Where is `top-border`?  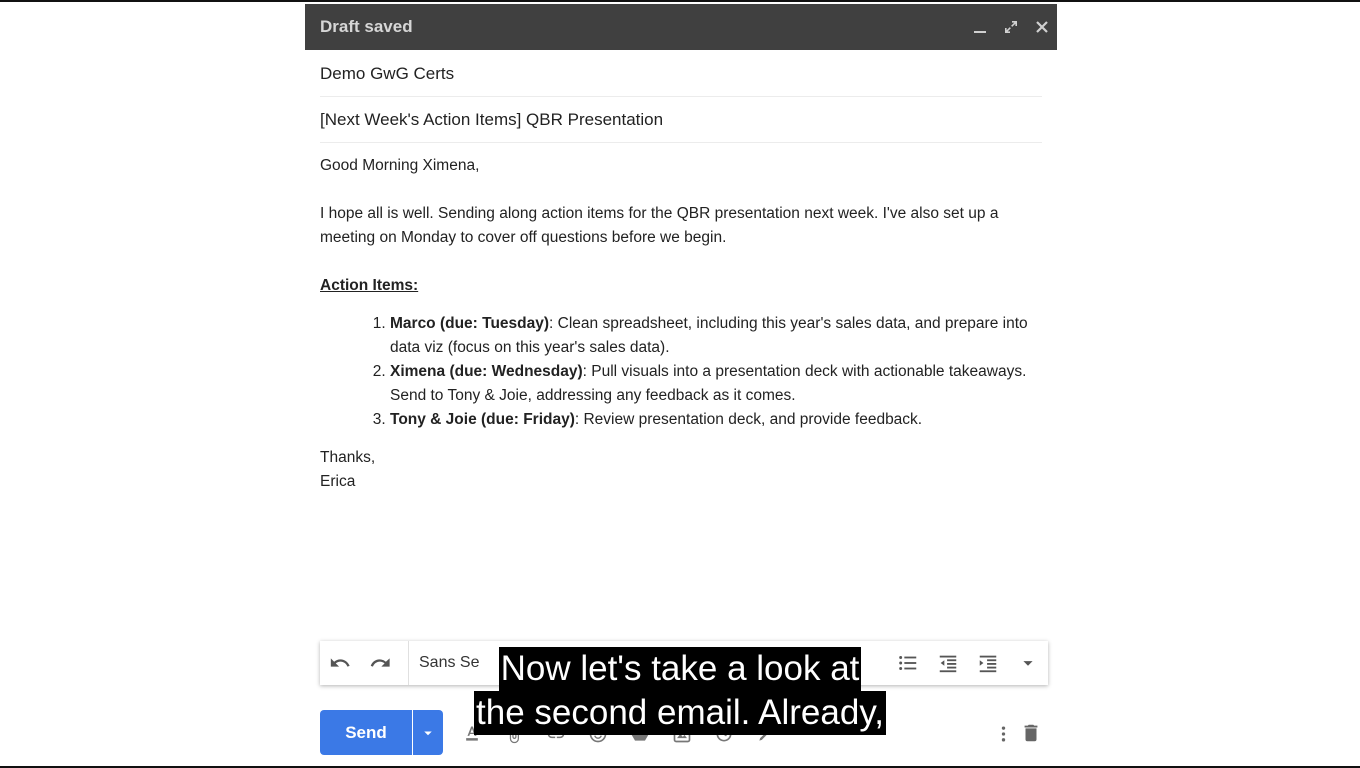 top-border is located at coordinates (680, 1).